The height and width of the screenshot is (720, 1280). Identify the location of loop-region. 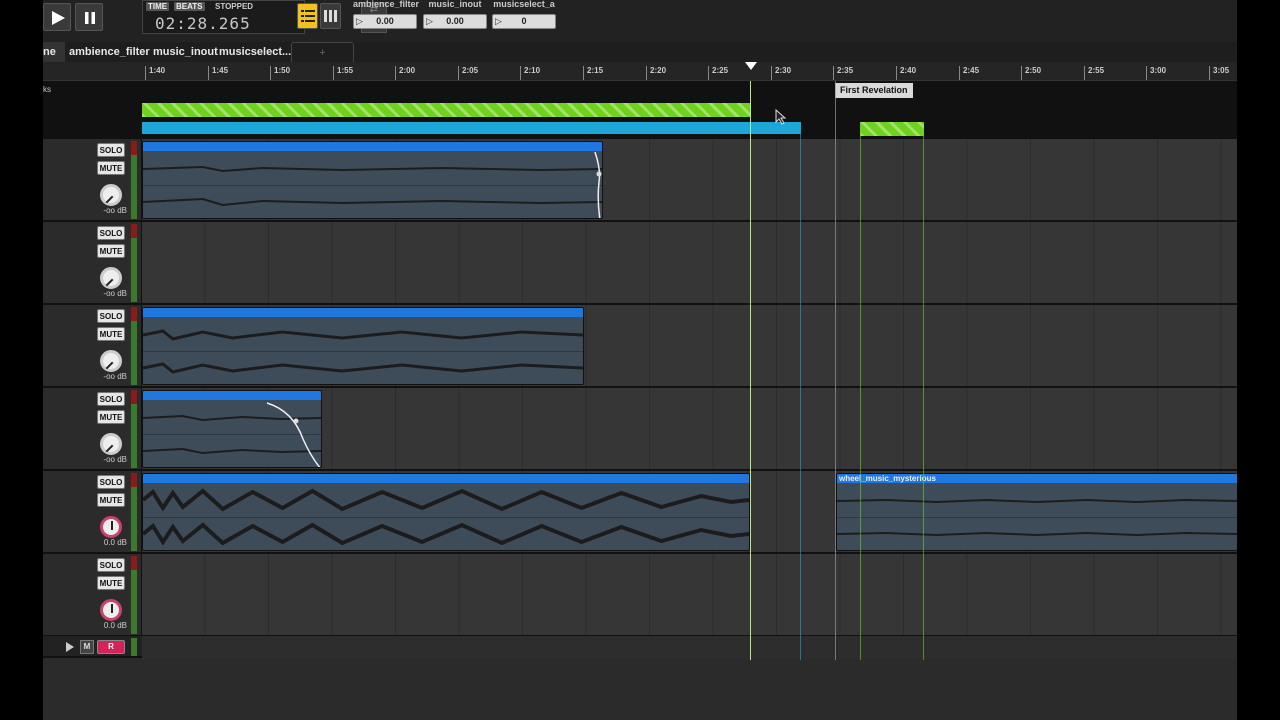
(446, 110).